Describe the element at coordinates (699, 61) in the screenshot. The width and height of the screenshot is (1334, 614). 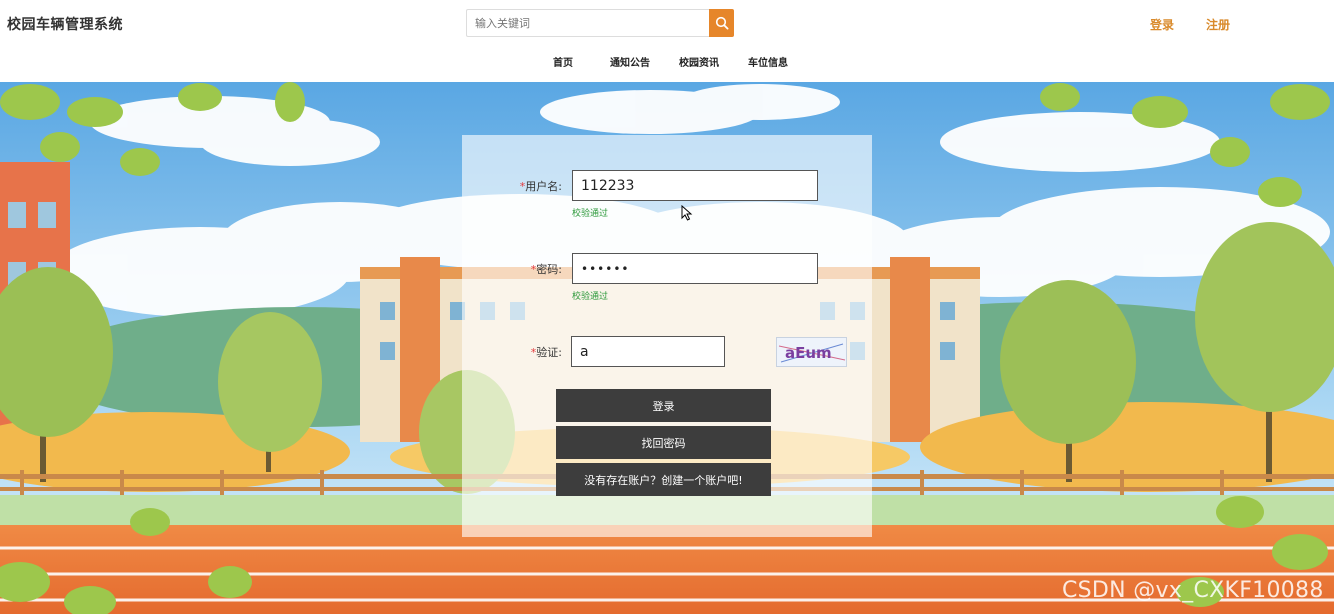
I see `nav-campus-news: 校园资讯` at that location.